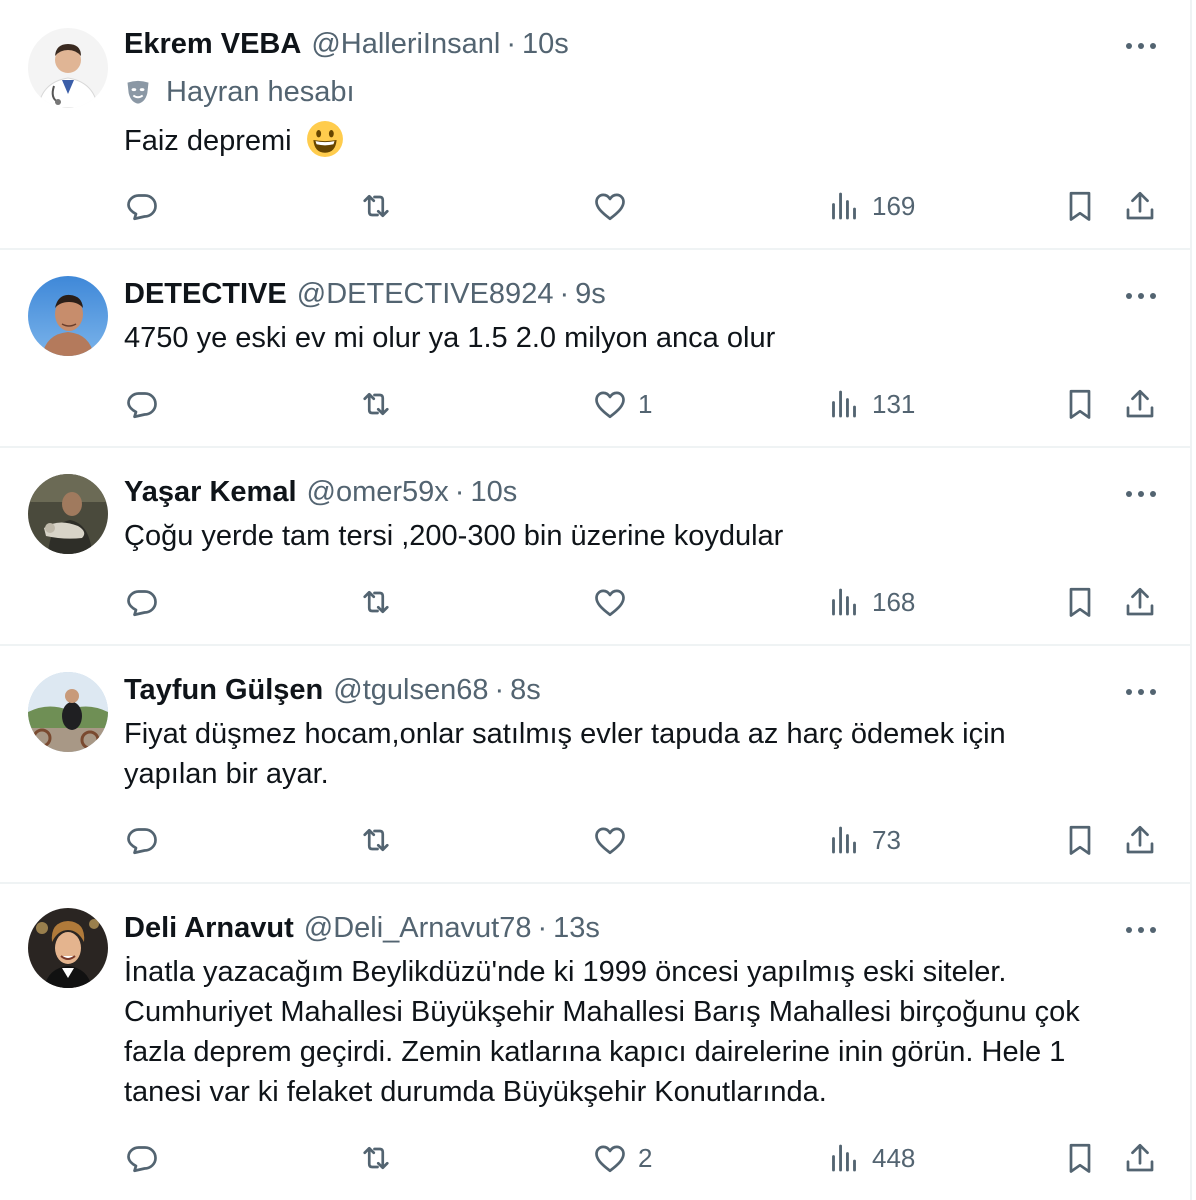  I want to click on tweet-actions: 169, so click(596, 206).